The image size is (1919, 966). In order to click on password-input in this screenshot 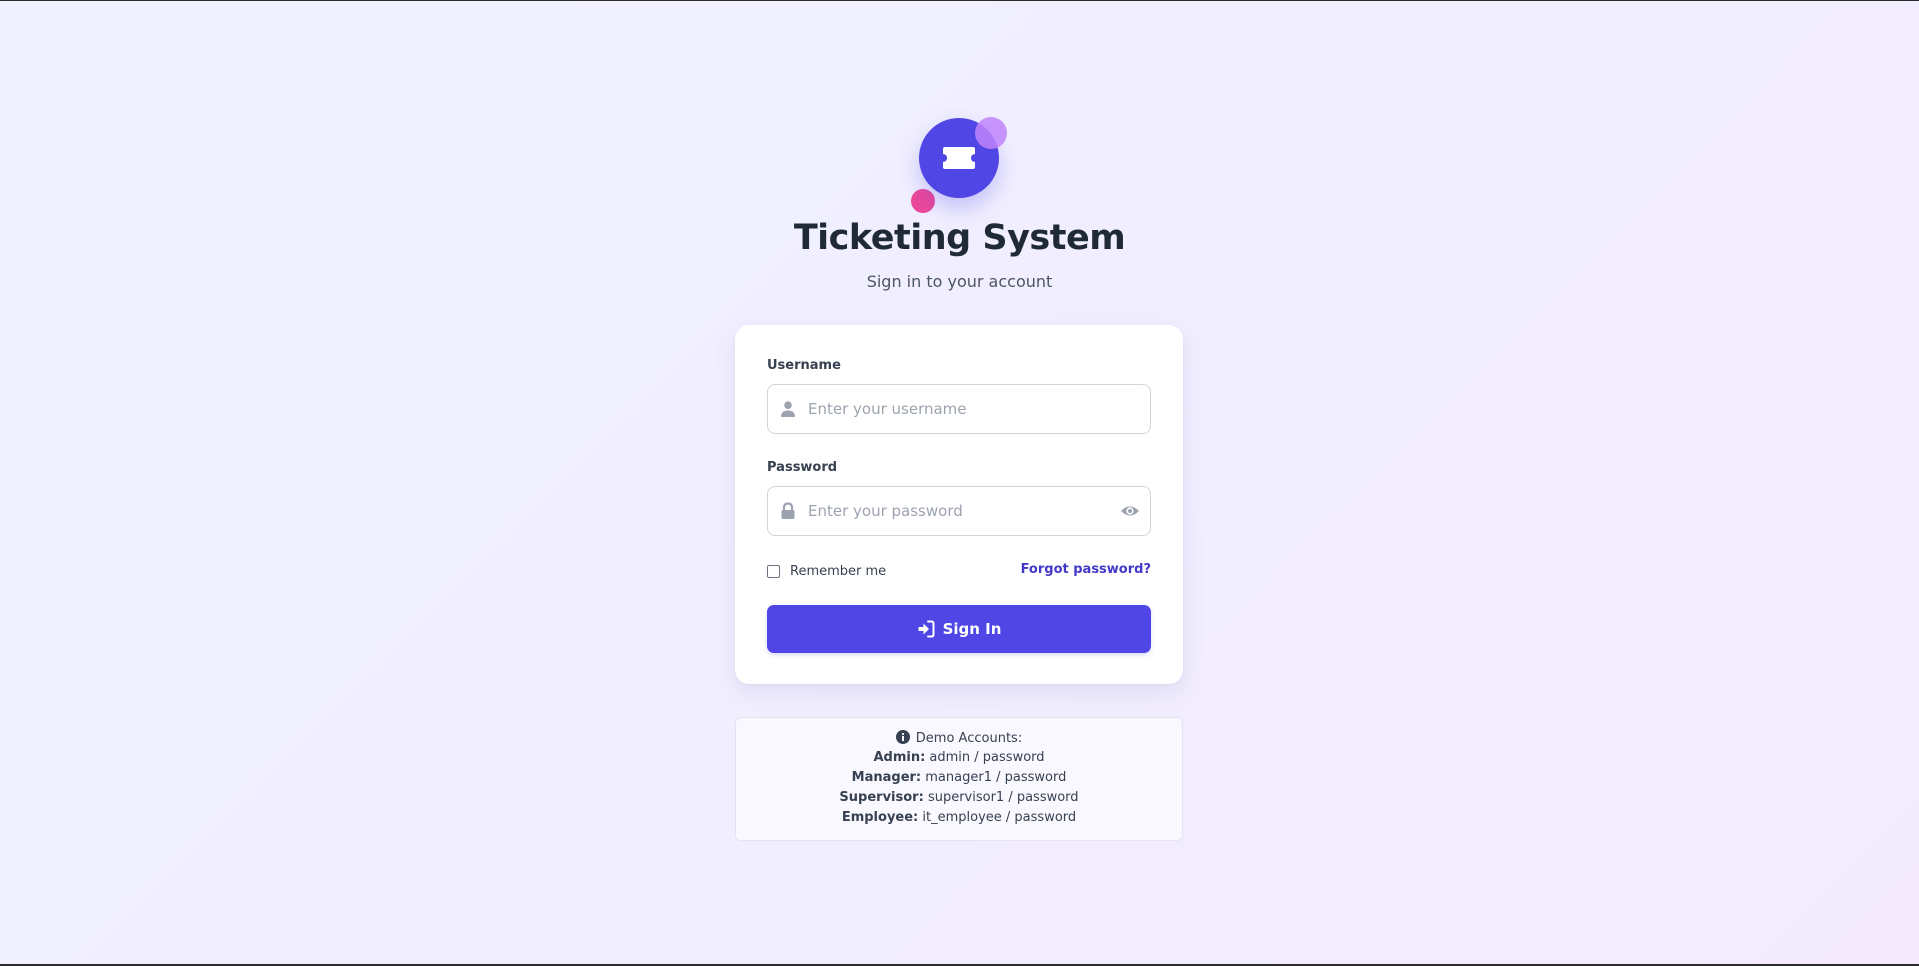, I will do `click(958, 511)`.